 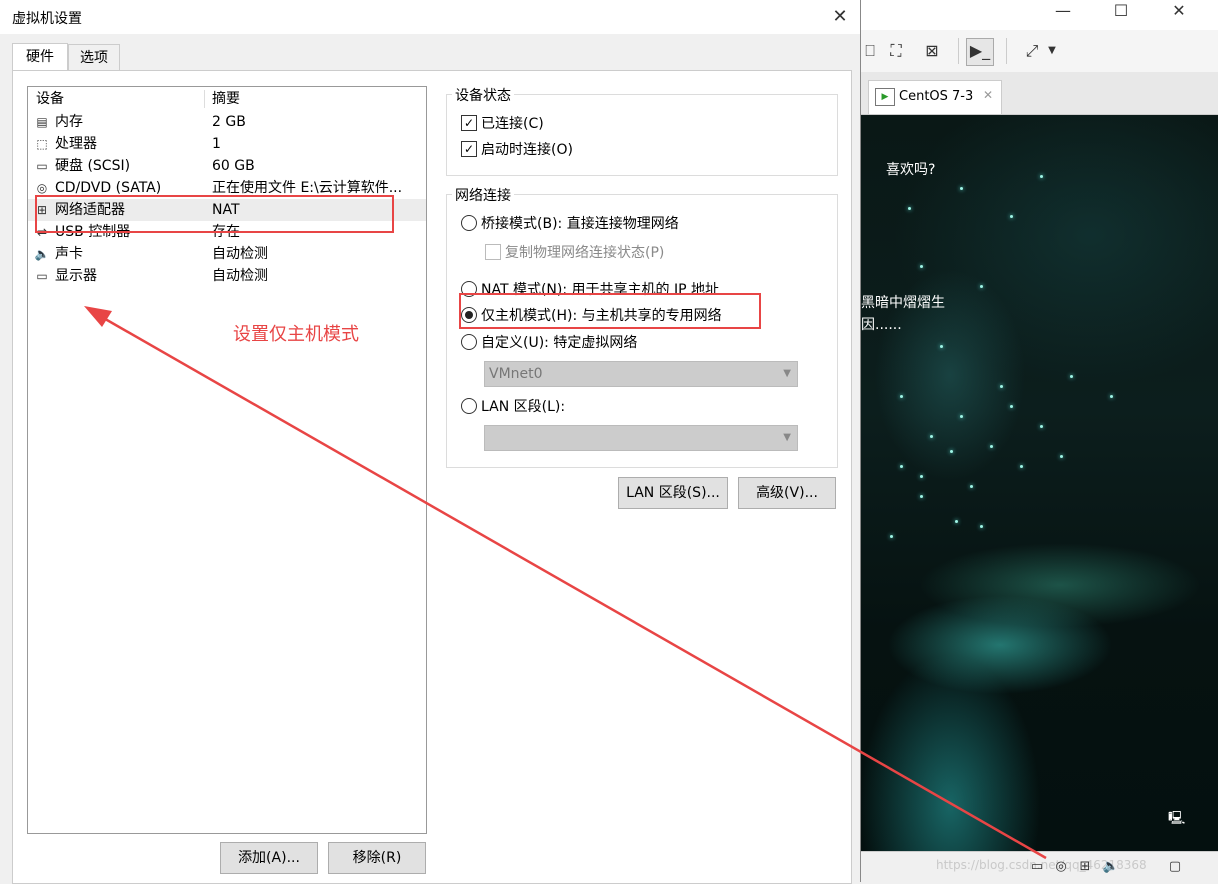 I want to click on arrow-head, so click(x=98, y=316).